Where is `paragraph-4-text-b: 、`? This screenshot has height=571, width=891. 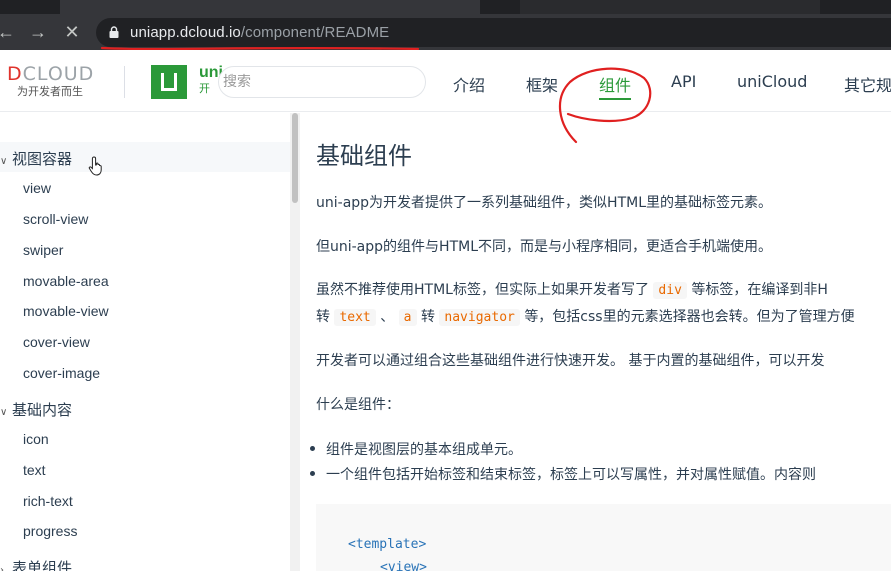 paragraph-4-text-b: 、 is located at coordinates (387, 317).